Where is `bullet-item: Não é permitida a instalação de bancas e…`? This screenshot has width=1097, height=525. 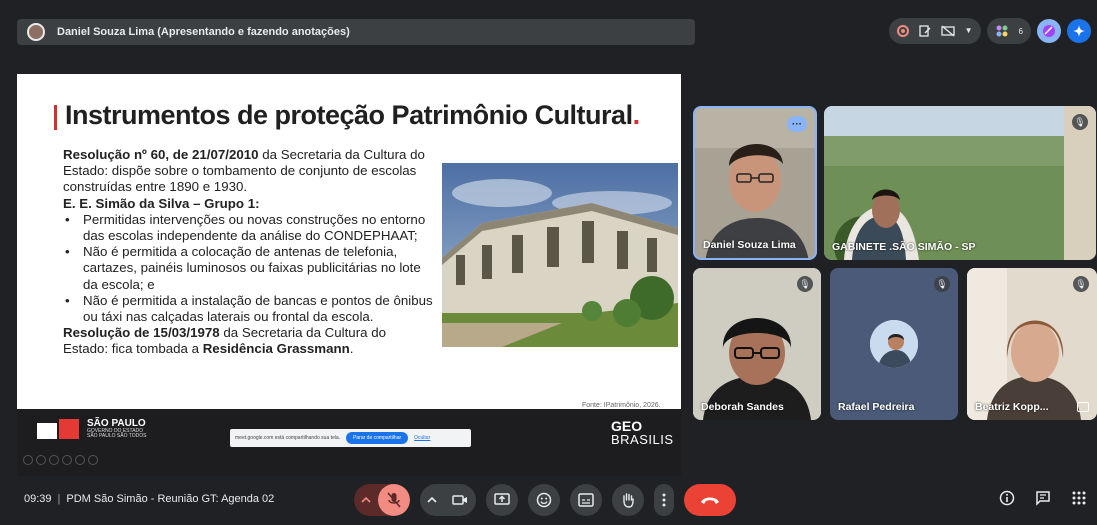
bullet-item: Não é permitida a instalação de bancas e… is located at coordinates (248, 309).